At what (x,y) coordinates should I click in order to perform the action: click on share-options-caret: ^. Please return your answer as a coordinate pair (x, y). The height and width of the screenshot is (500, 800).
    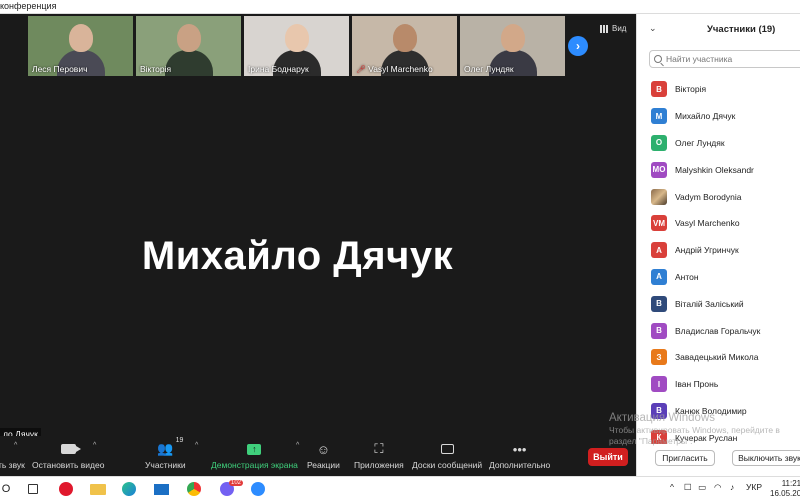
    Looking at the image, I should click on (297, 445).